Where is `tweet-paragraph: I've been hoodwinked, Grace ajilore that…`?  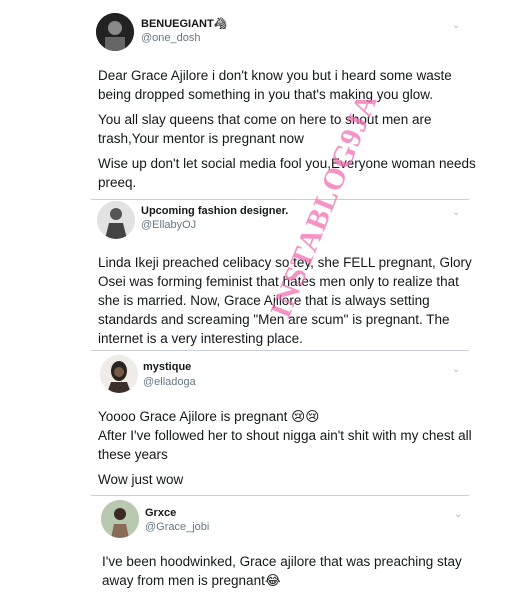 tweet-paragraph: I've been hoodwinked, Grace ajilore that… is located at coordinates (282, 571).